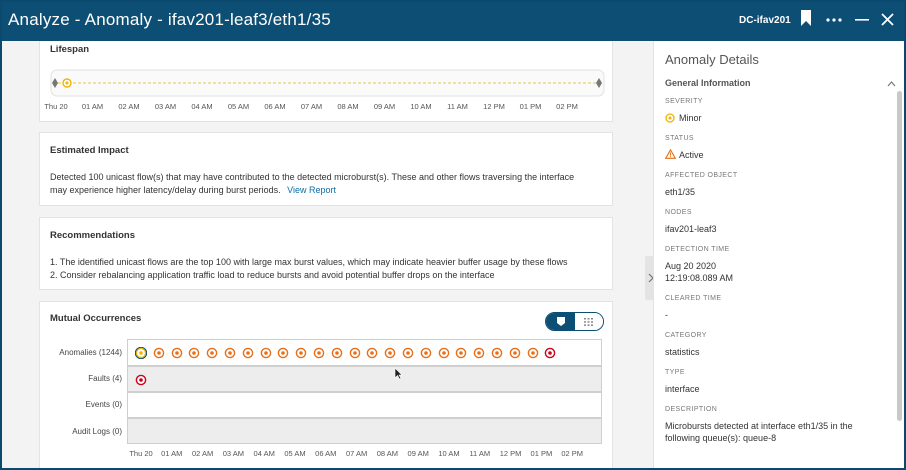  Describe the element at coordinates (680, 192) in the screenshot. I see `affected-object-link: eth1/35` at that location.